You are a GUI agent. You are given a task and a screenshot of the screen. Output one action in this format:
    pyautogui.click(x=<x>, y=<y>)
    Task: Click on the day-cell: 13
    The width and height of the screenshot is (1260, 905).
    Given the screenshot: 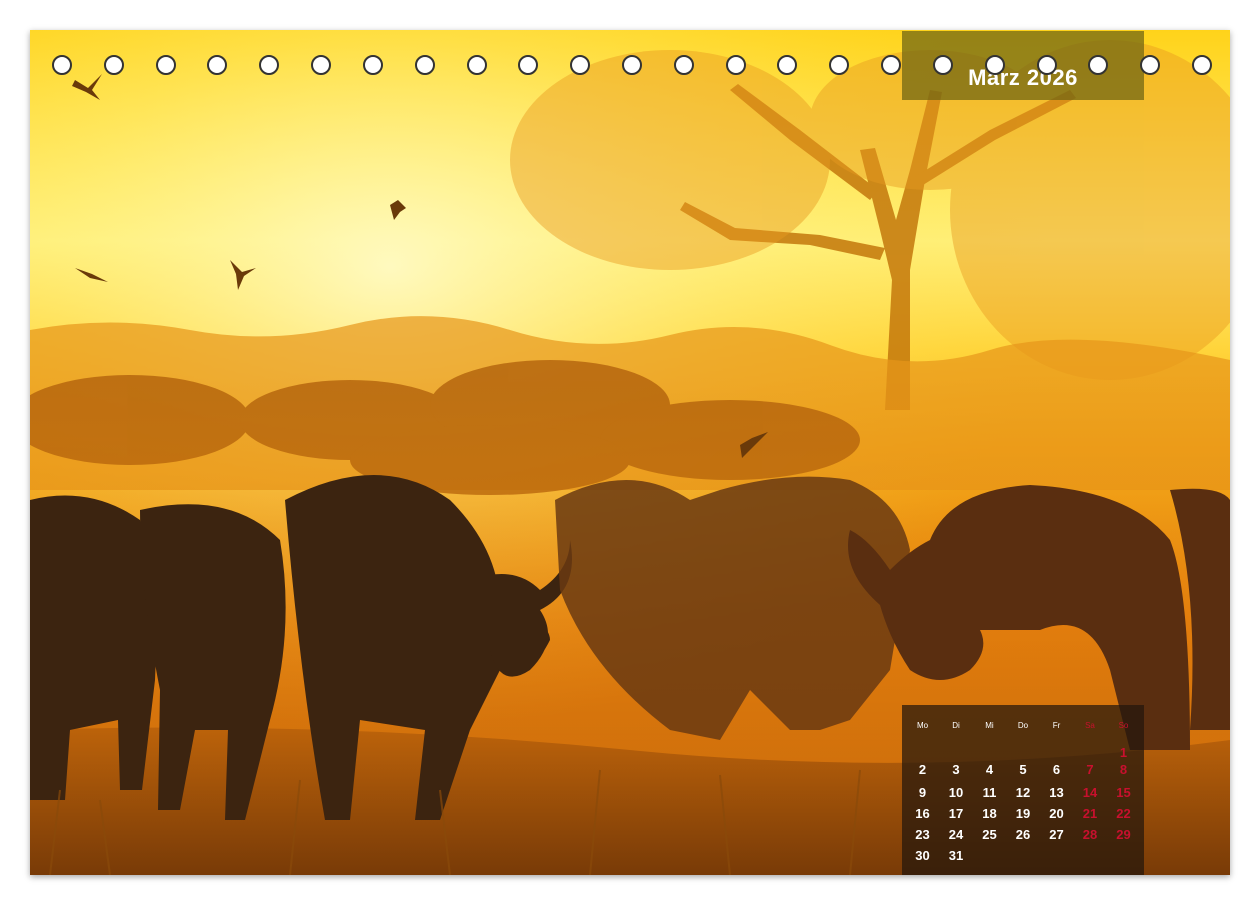 What is the action you would take?
    pyautogui.click(x=1056, y=792)
    